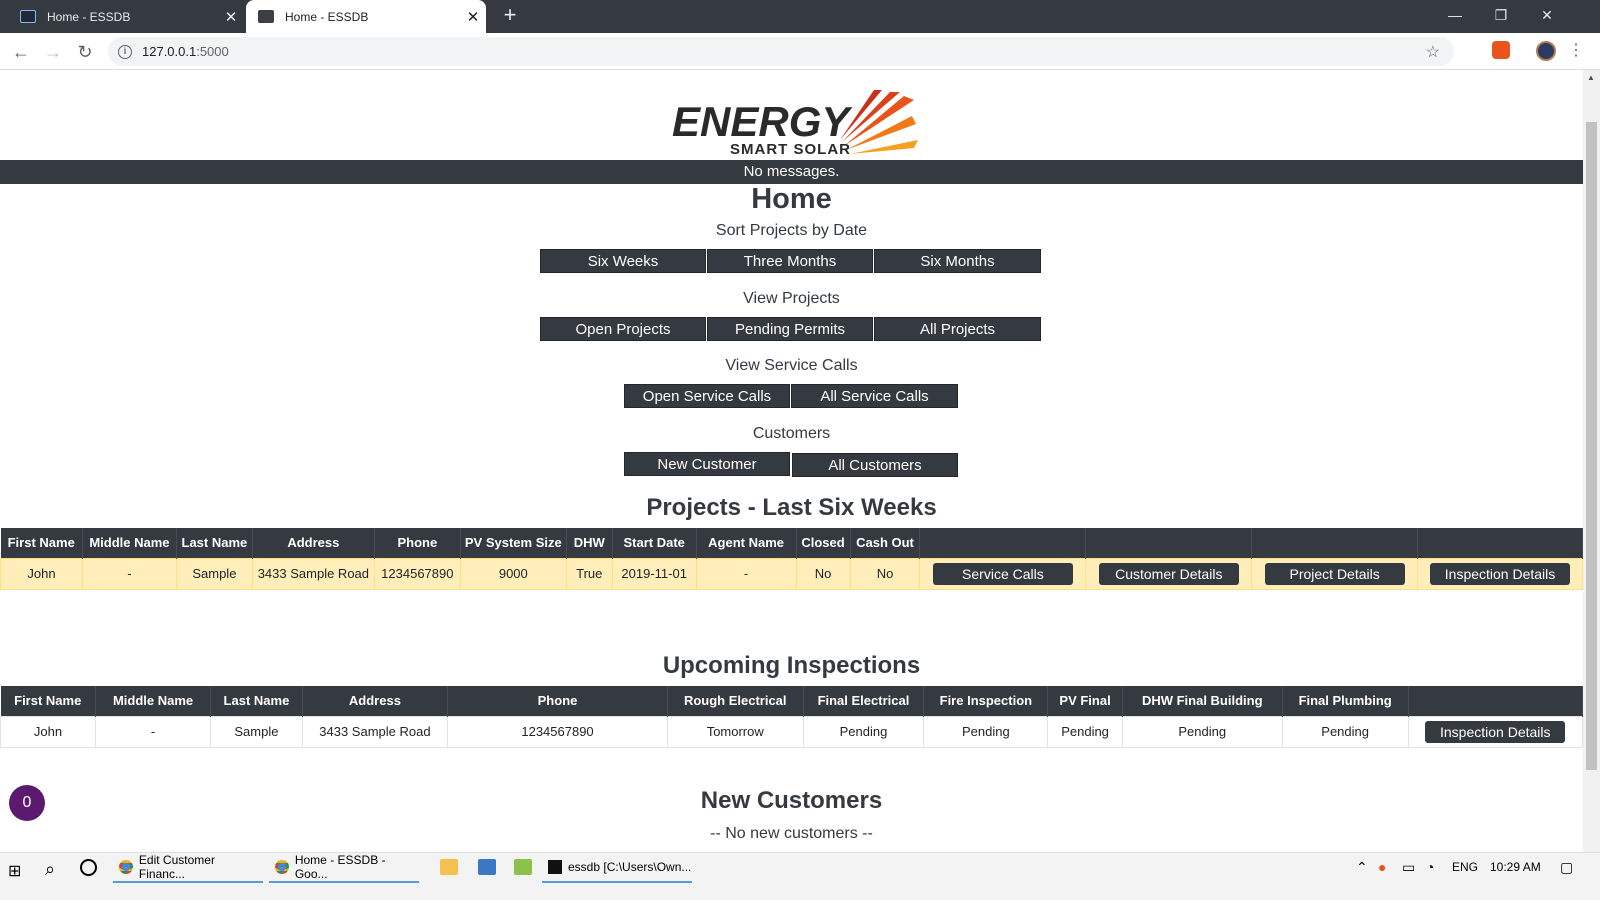 This screenshot has height=900, width=1600. What do you see at coordinates (1430, 867) in the screenshot?
I see `wifi-icon: ◔` at bounding box center [1430, 867].